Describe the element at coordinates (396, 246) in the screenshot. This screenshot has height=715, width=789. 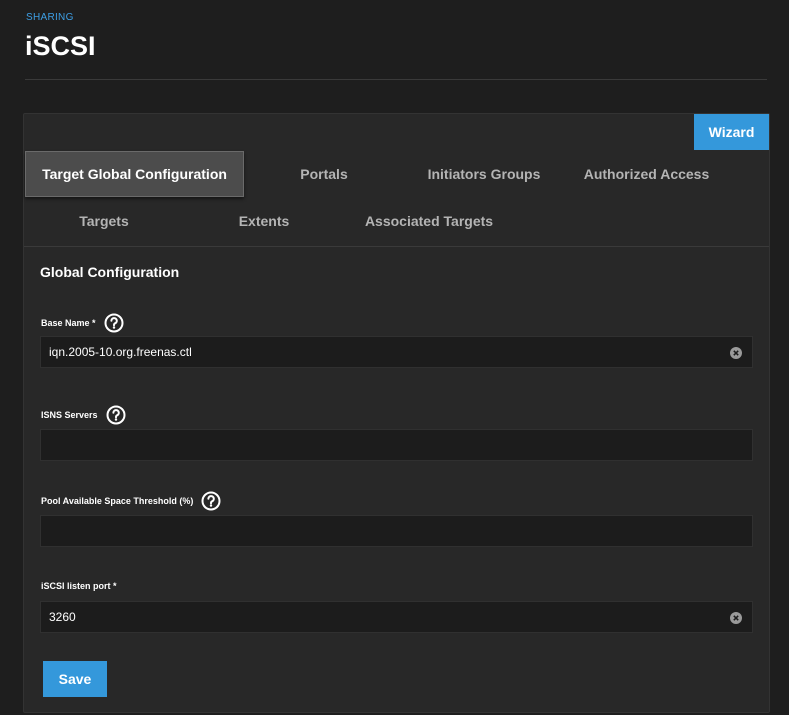
I see `tabs-divider` at that location.